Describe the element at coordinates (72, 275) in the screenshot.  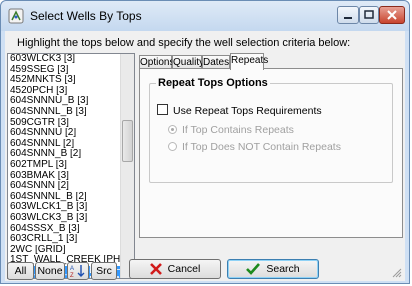
I see `svg-text: Z` at that location.